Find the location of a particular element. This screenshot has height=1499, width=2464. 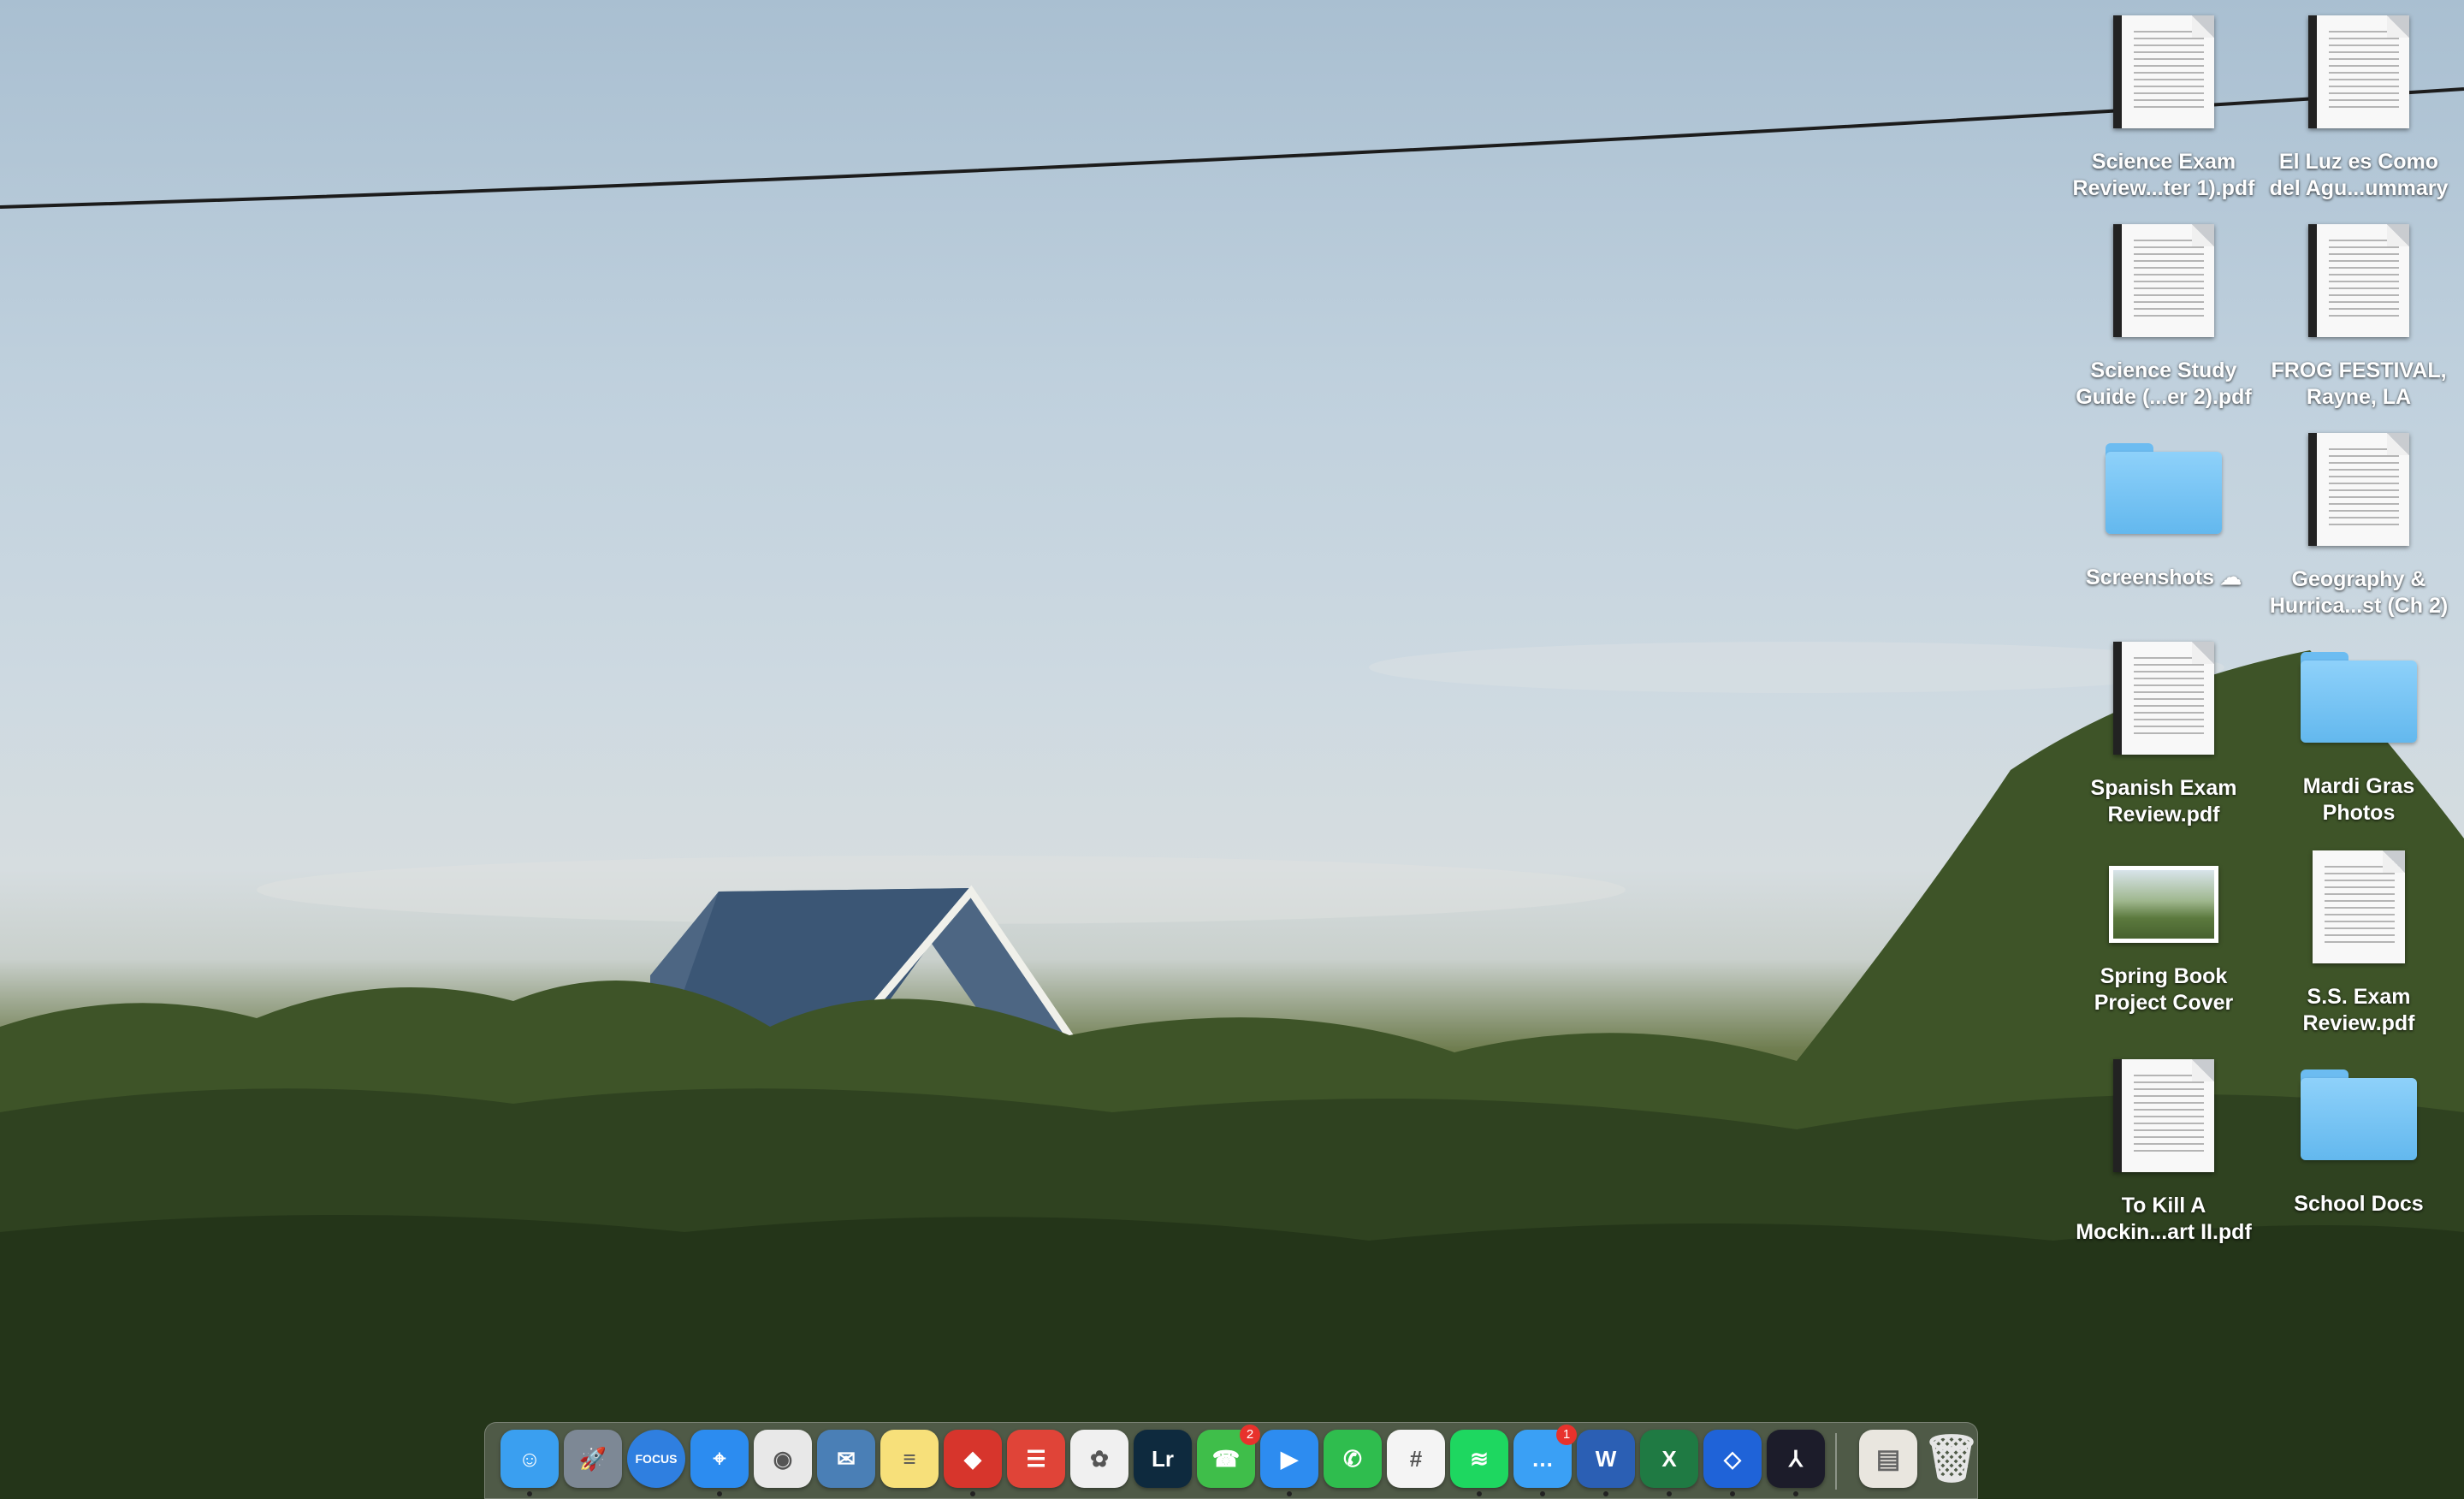

desktop-icon-ss-exam-review: S.S. Exam Review.pdf is located at coordinates (2359, 943).